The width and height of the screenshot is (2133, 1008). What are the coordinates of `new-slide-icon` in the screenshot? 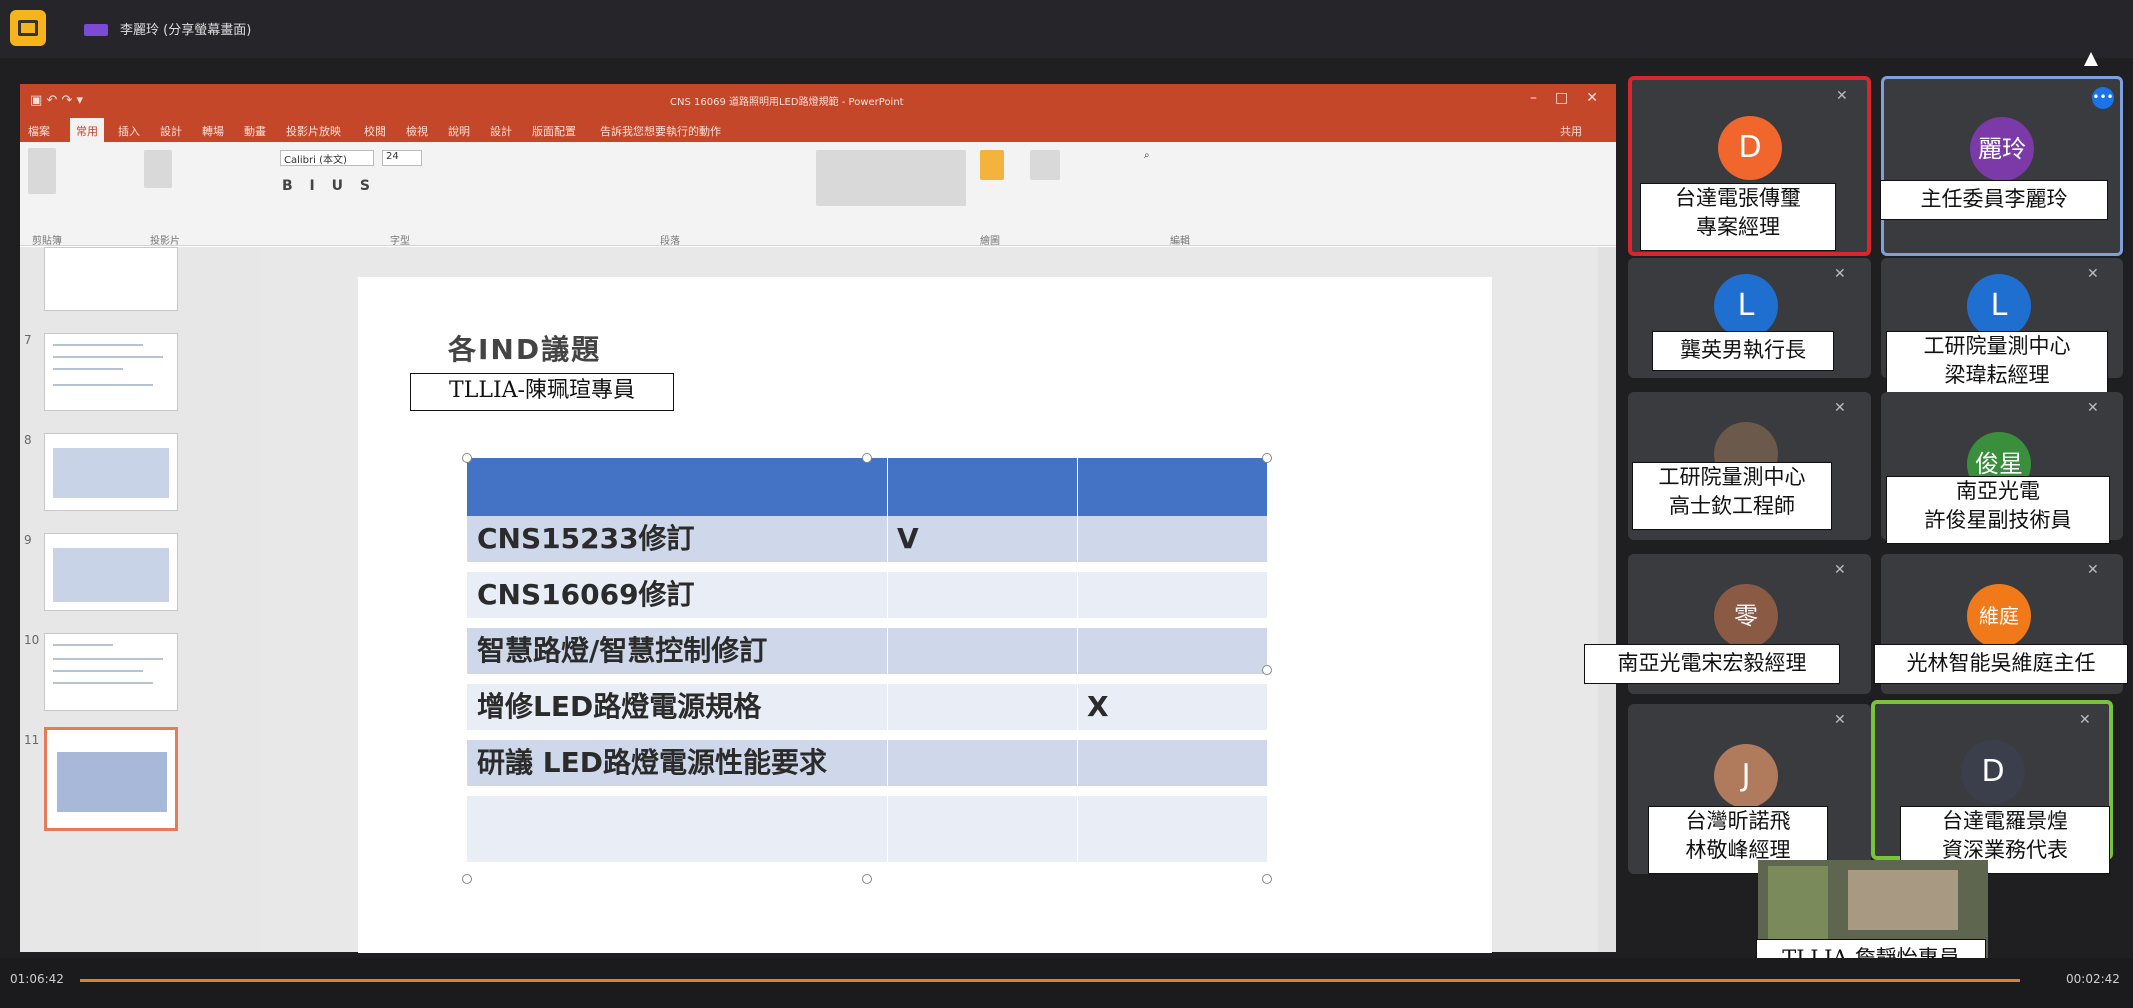 It's located at (158, 169).